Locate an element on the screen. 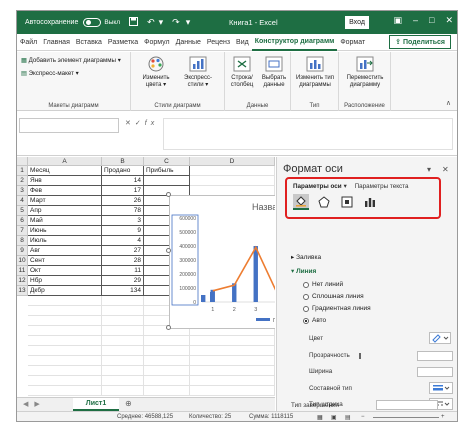 The height and width of the screenshot is (433, 474). row-header: 6 is located at coordinates (22, 221).